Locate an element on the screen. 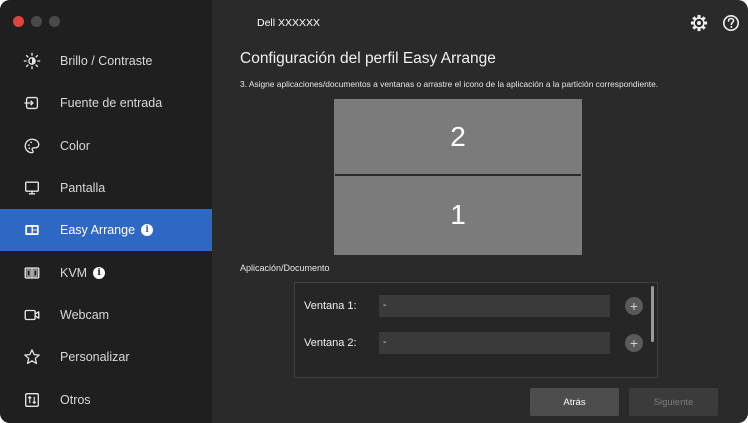 The height and width of the screenshot is (423, 748). sidebar-item-personalize: Personalizar is located at coordinates (106, 357).